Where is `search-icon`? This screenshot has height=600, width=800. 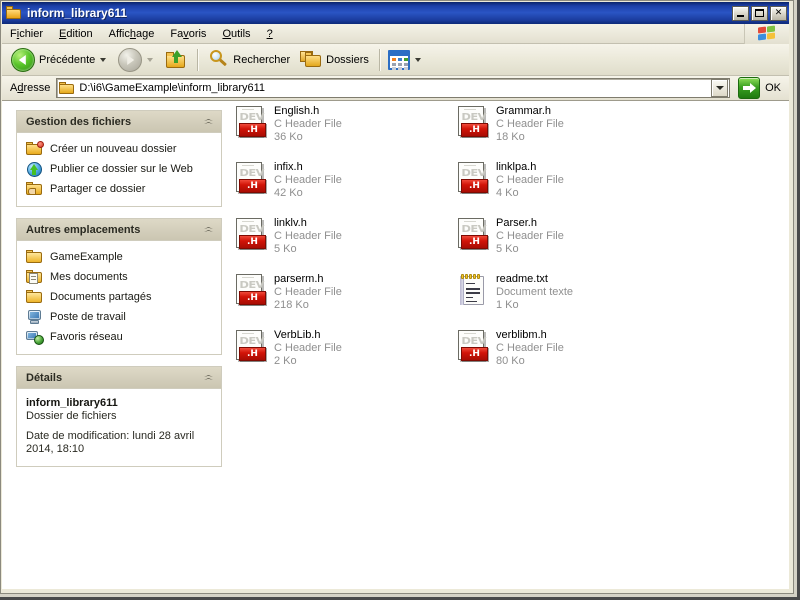 search-icon is located at coordinates (219, 59).